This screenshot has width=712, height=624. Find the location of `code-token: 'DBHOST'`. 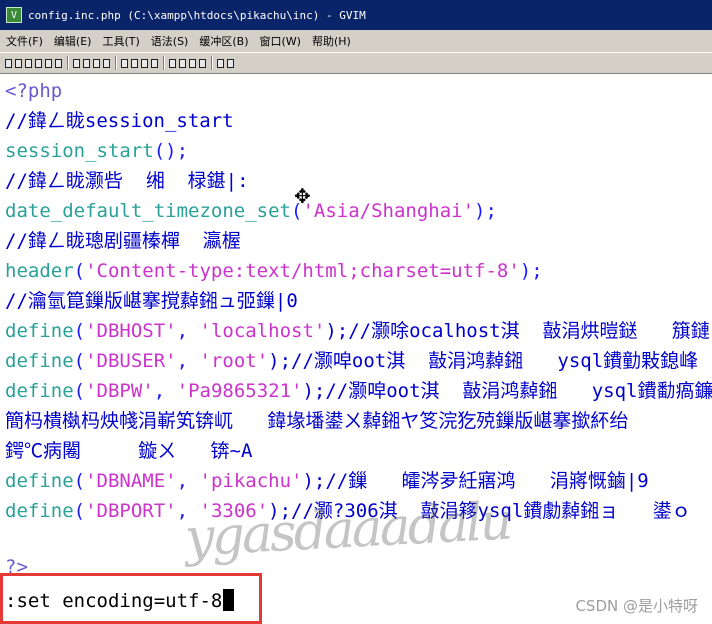

code-token: 'DBHOST' is located at coordinates (131, 331).